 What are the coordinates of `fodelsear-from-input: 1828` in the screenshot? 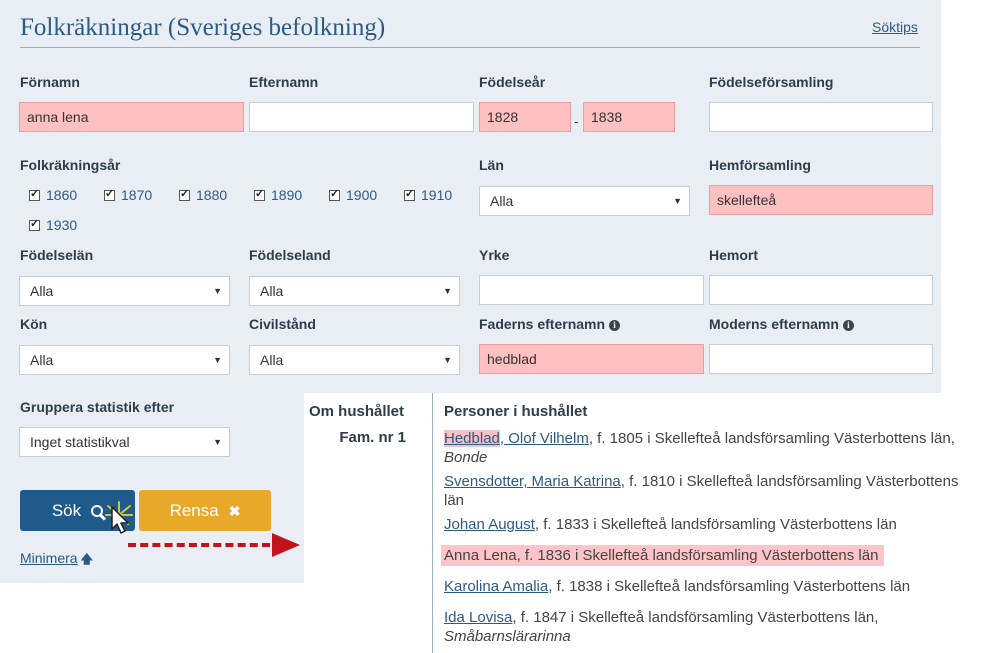 It's located at (525, 117).